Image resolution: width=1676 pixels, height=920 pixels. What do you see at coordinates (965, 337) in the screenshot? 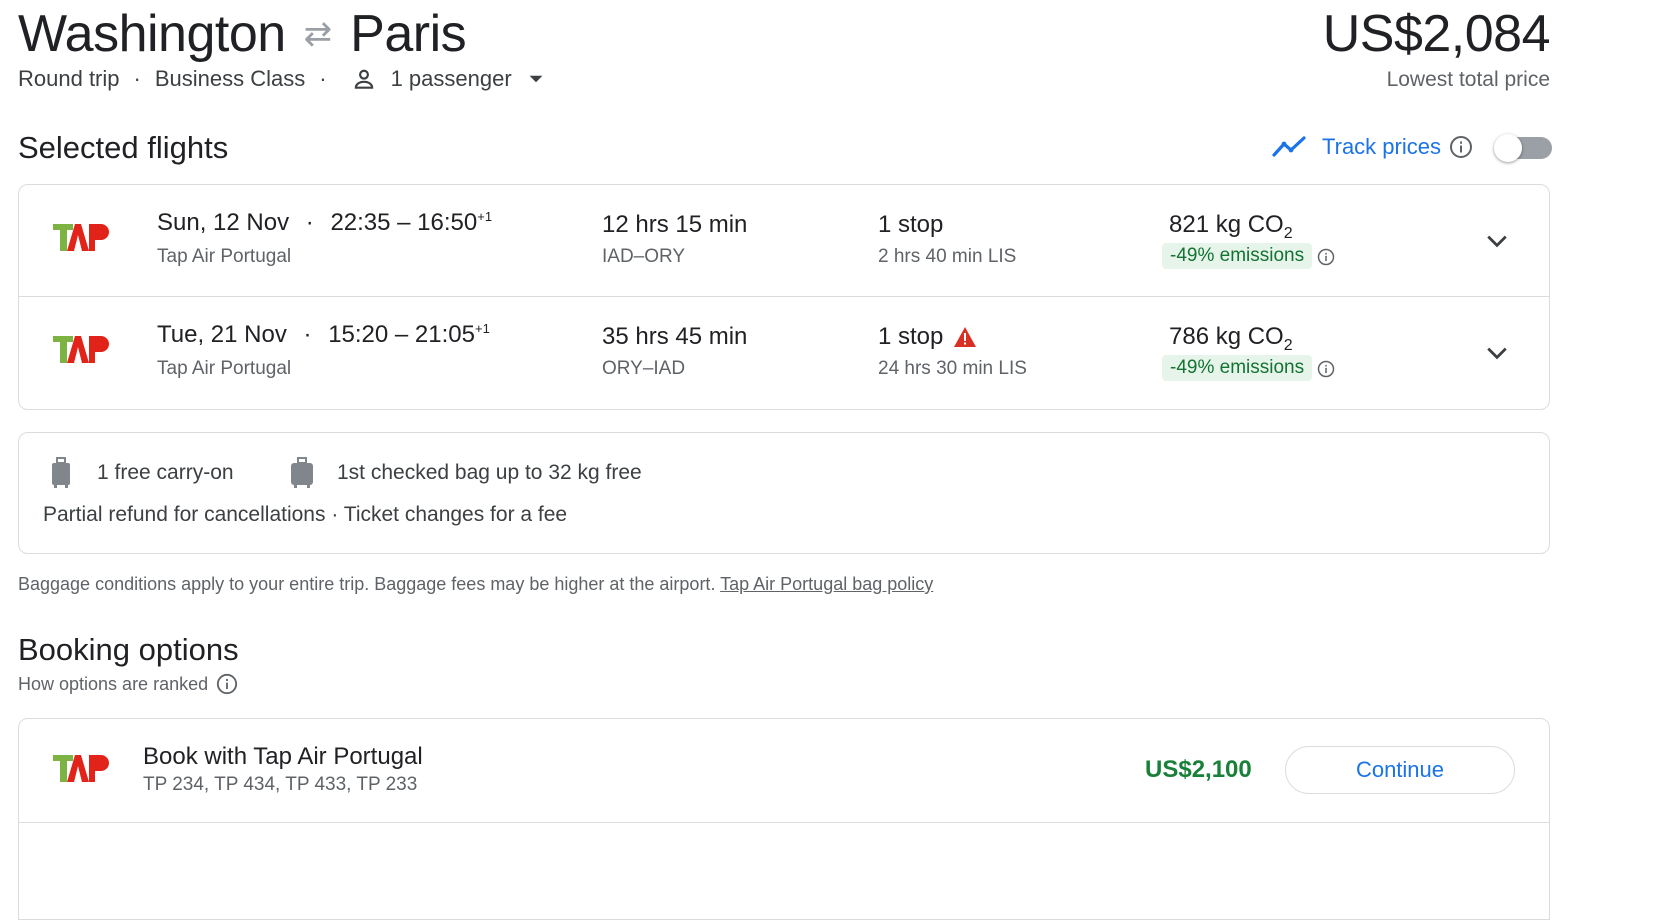
I see `warning-icon` at bounding box center [965, 337].